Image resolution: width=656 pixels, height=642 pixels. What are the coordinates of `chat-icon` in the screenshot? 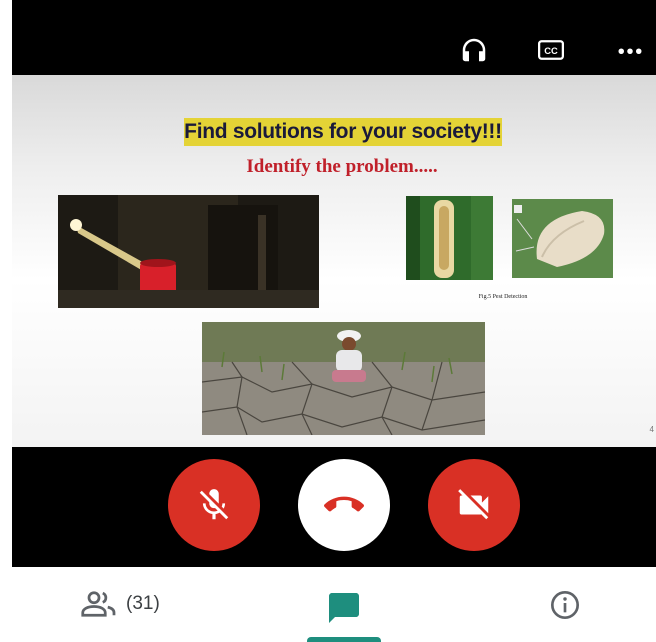 It's located at (344, 608).